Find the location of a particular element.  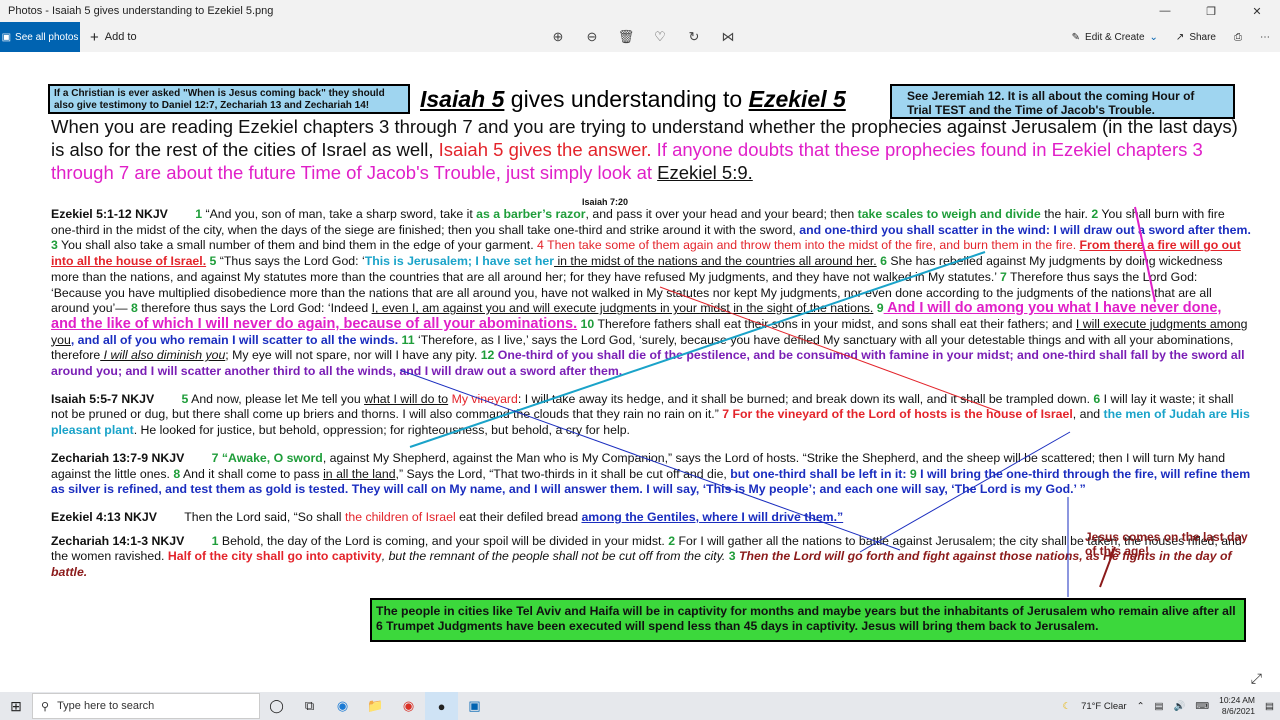

verse-text: take scales to weigh and divide is located at coordinates (949, 214).